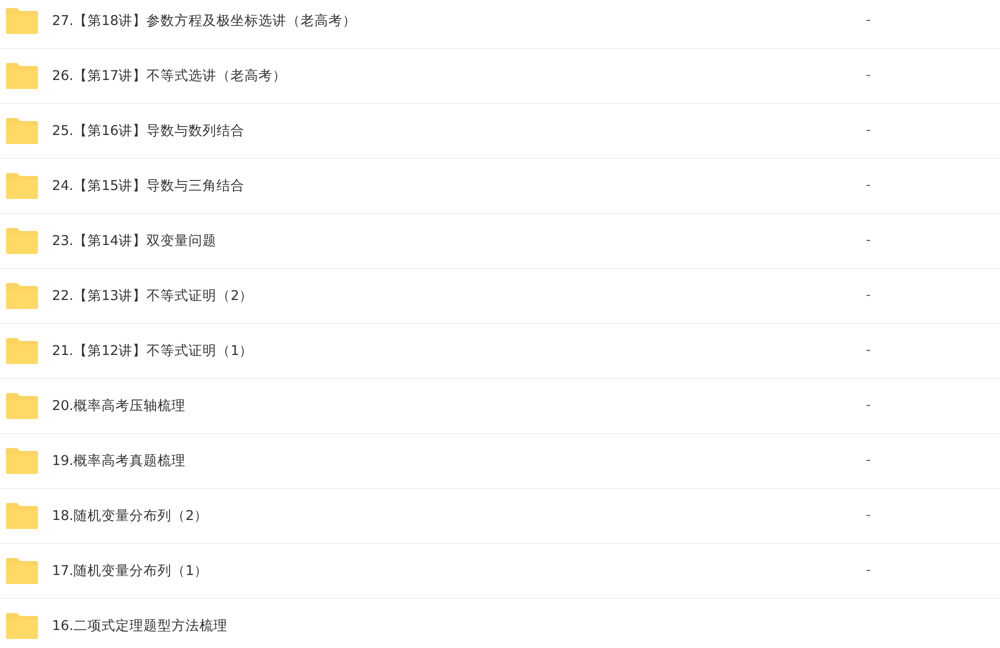 This screenshot has width=1000, height=648. Describe the element at coordinates (130, 571) in the screenshot. I see `folder-name: 17.随机变量分布列（1）` at that location.